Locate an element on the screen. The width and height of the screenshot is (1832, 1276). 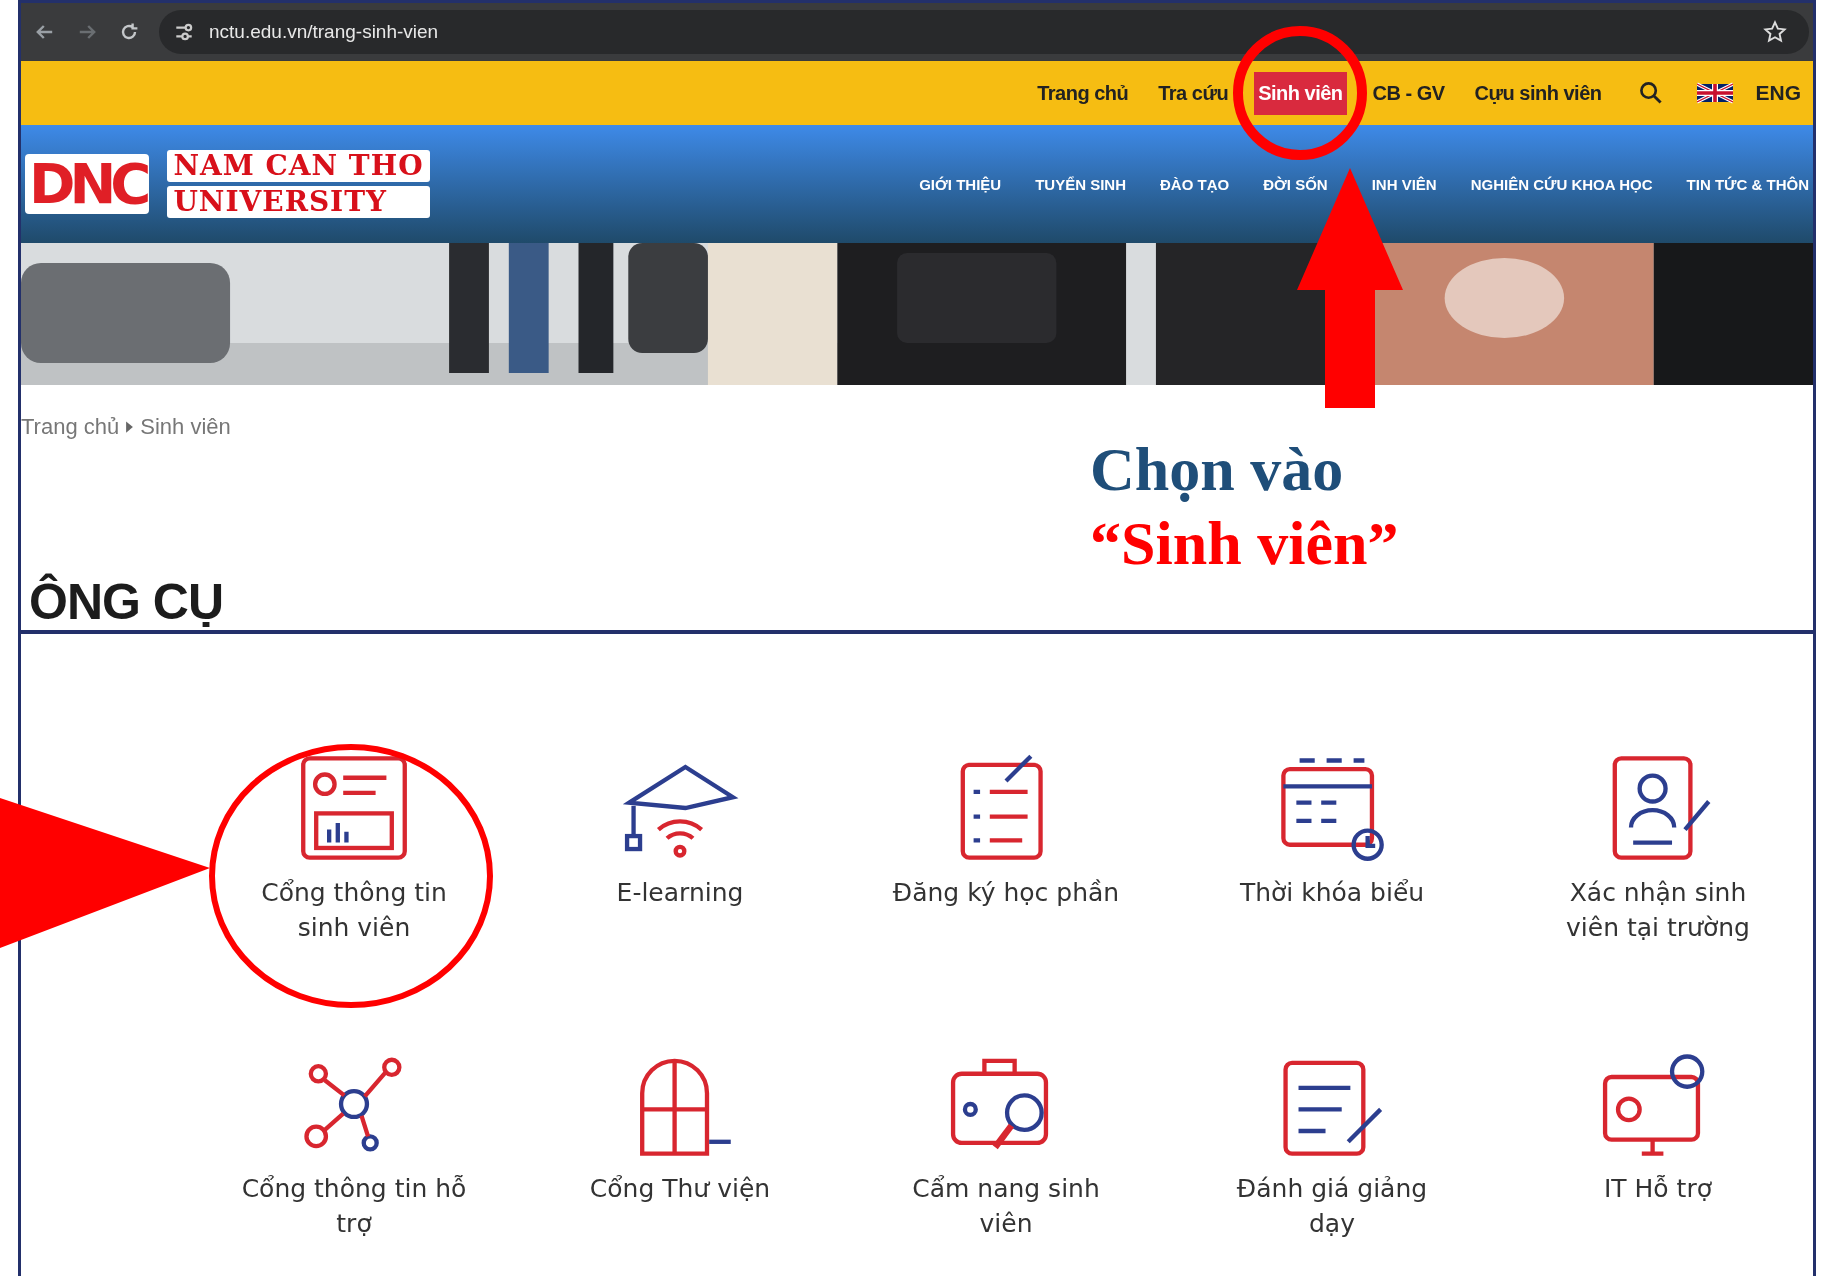
top-link: Cựu sinh viên is located at coordinates (1538, 93).